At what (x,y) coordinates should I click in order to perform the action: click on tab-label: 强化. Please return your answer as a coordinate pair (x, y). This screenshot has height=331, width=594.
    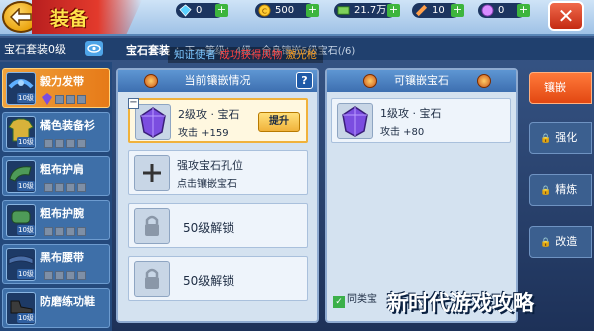
    Looking at the image, I should click on (566, 137).